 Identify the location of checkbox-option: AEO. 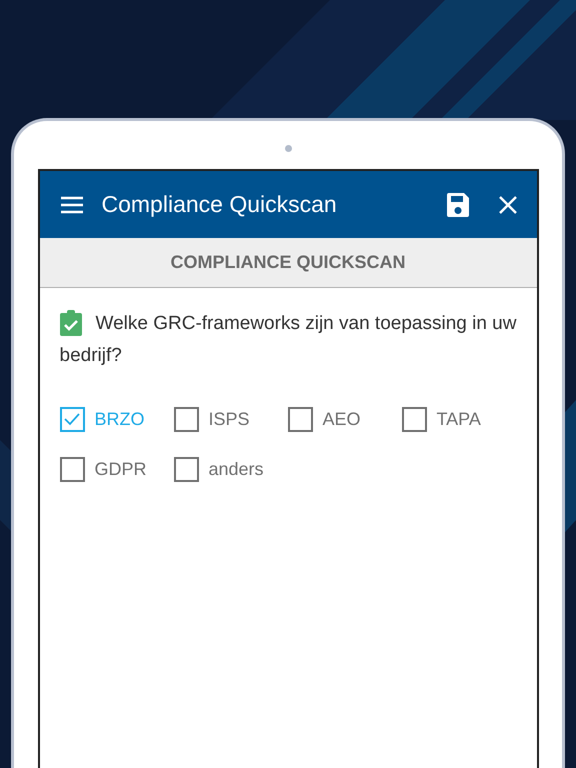
(345, 419).